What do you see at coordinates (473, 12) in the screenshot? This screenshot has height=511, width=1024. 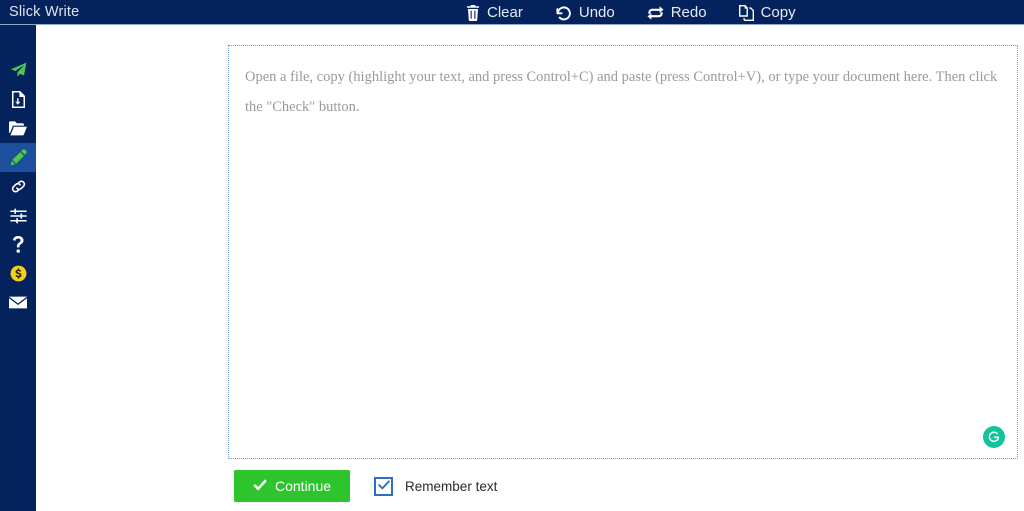 I see `trash-icon` at bounding box center [473, 12].